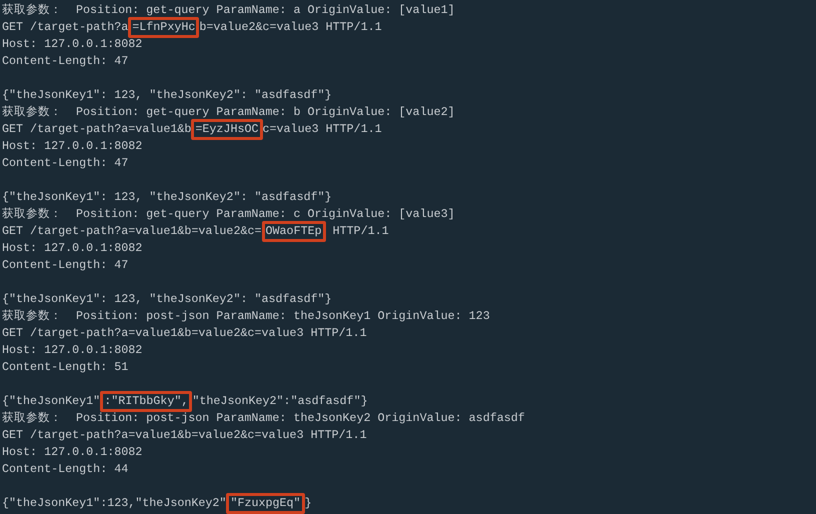  I want to click on terminal-text: Content-Length: 51, so click(65, 367).